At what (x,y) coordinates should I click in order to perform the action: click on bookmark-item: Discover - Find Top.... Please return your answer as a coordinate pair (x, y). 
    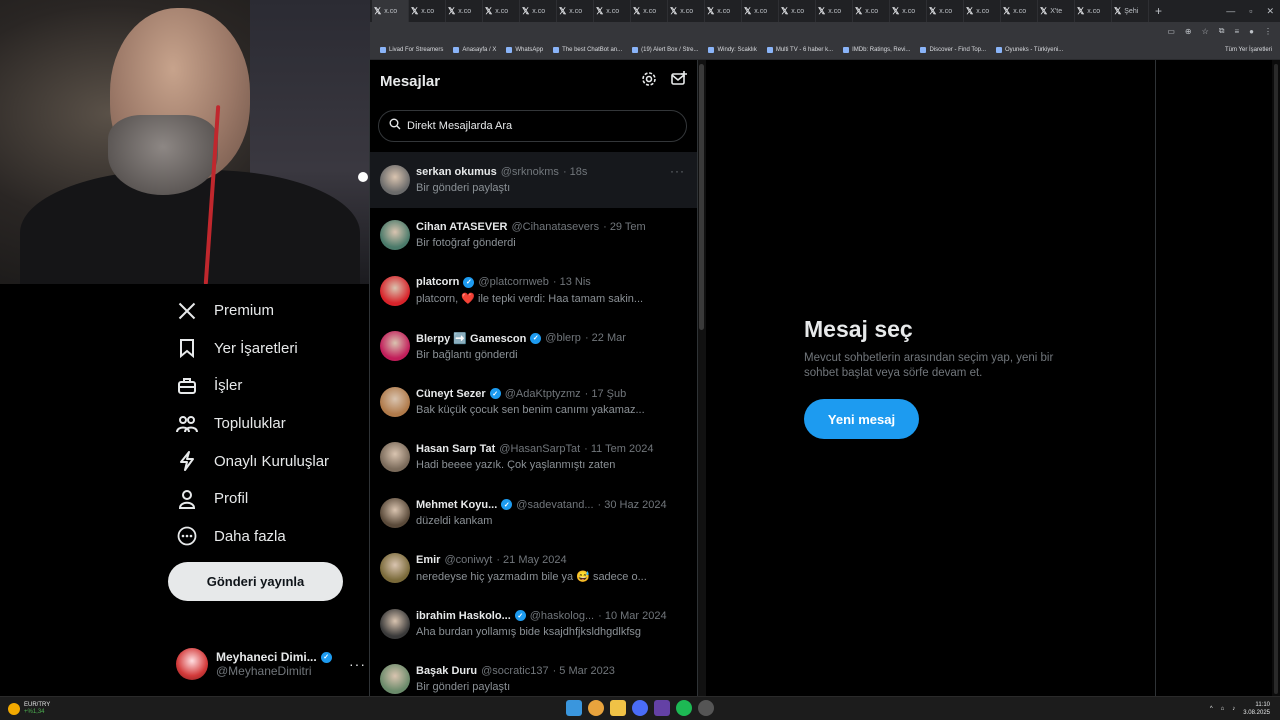
    Looking at the image, I should click on (953, 49).